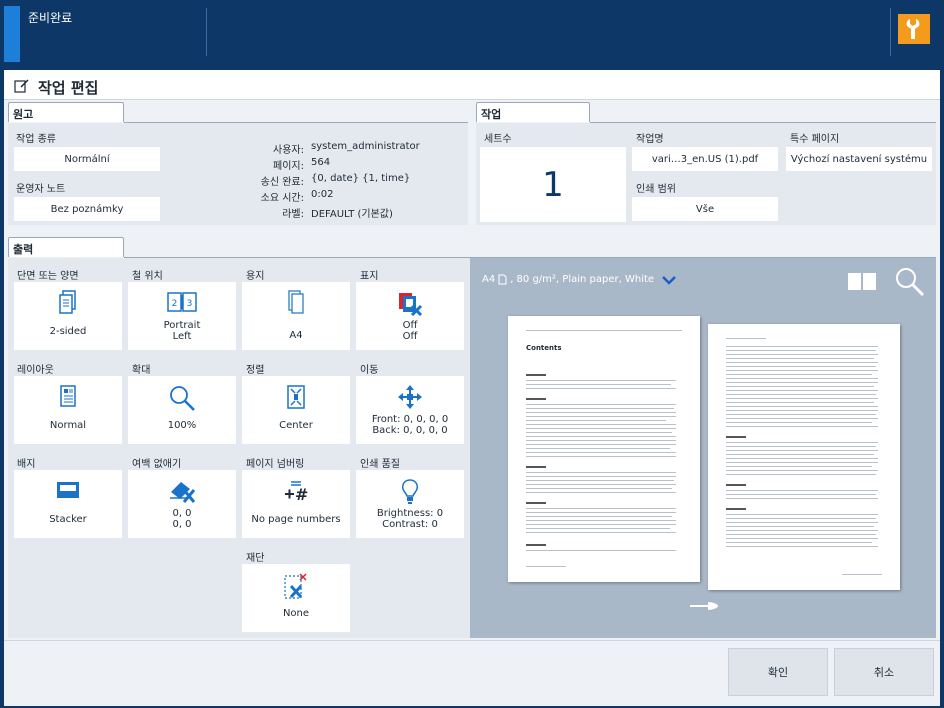 This screenshot has width=944, height=708. What do you see at coordinates (410, 325) in the screenshot?
I see `tile-value: Off` at bounding box center [410, 325].